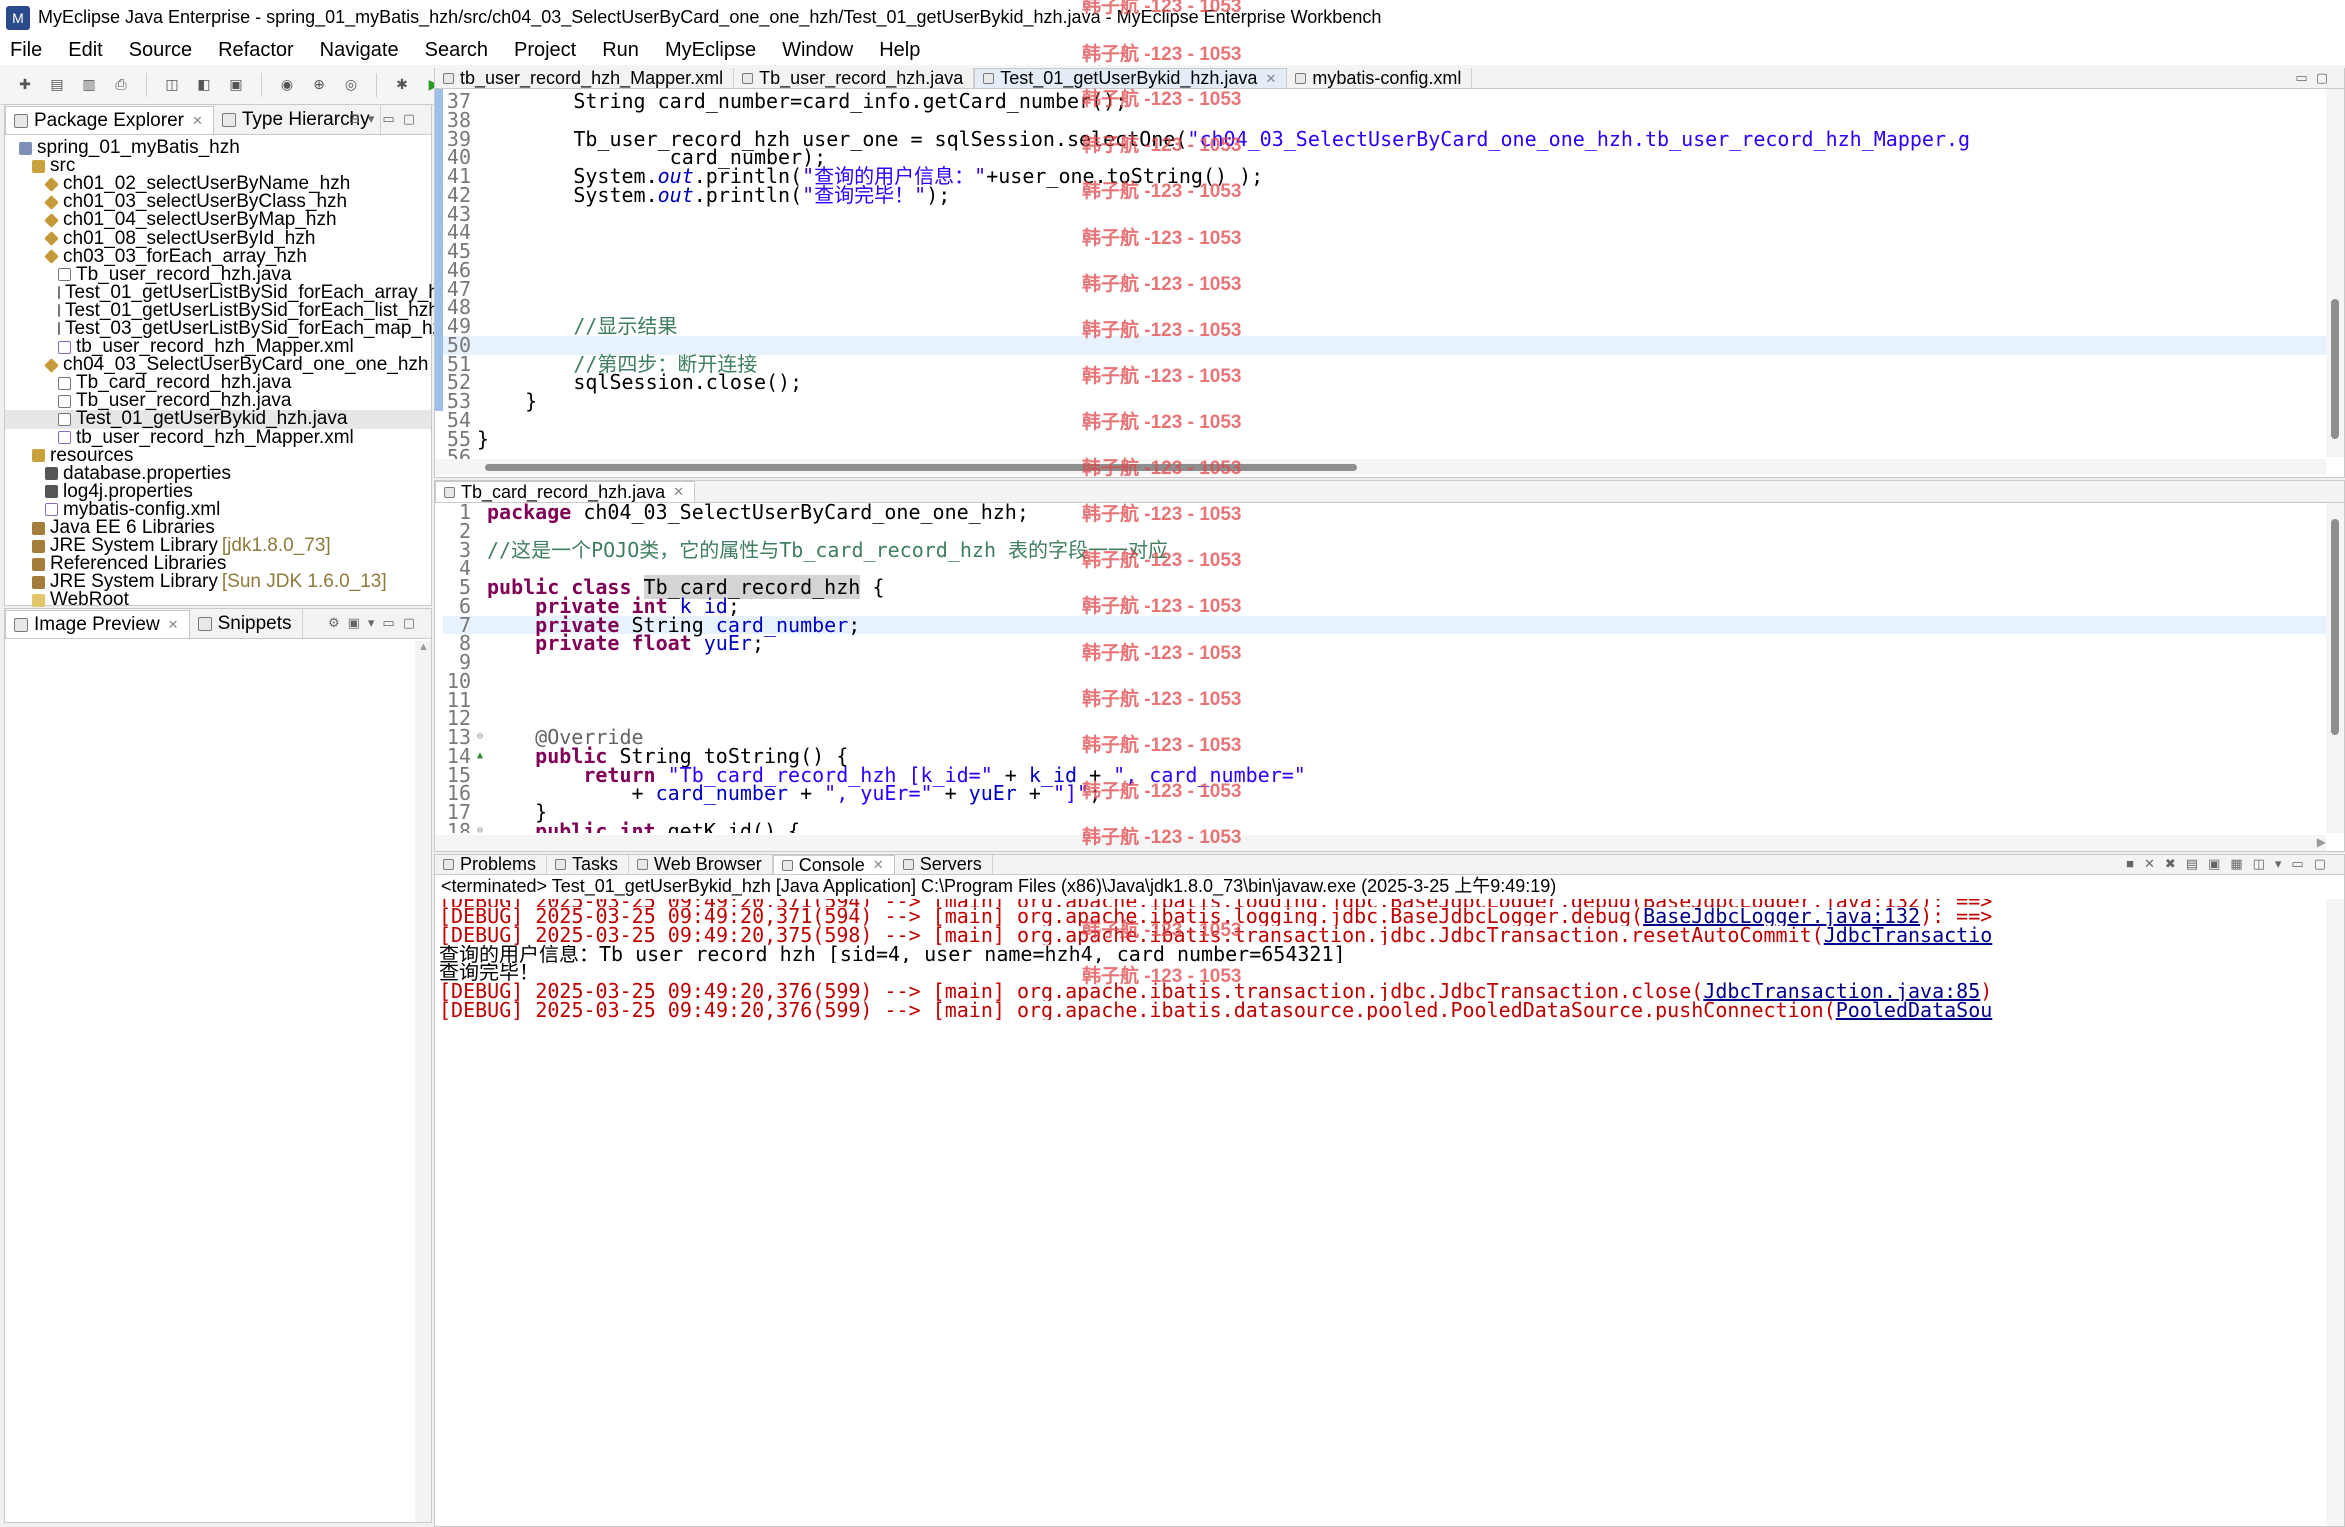 This screenshot has height=1527, width=2345. I want to click on bottom-editor-vscroll, so click(2335, 668).